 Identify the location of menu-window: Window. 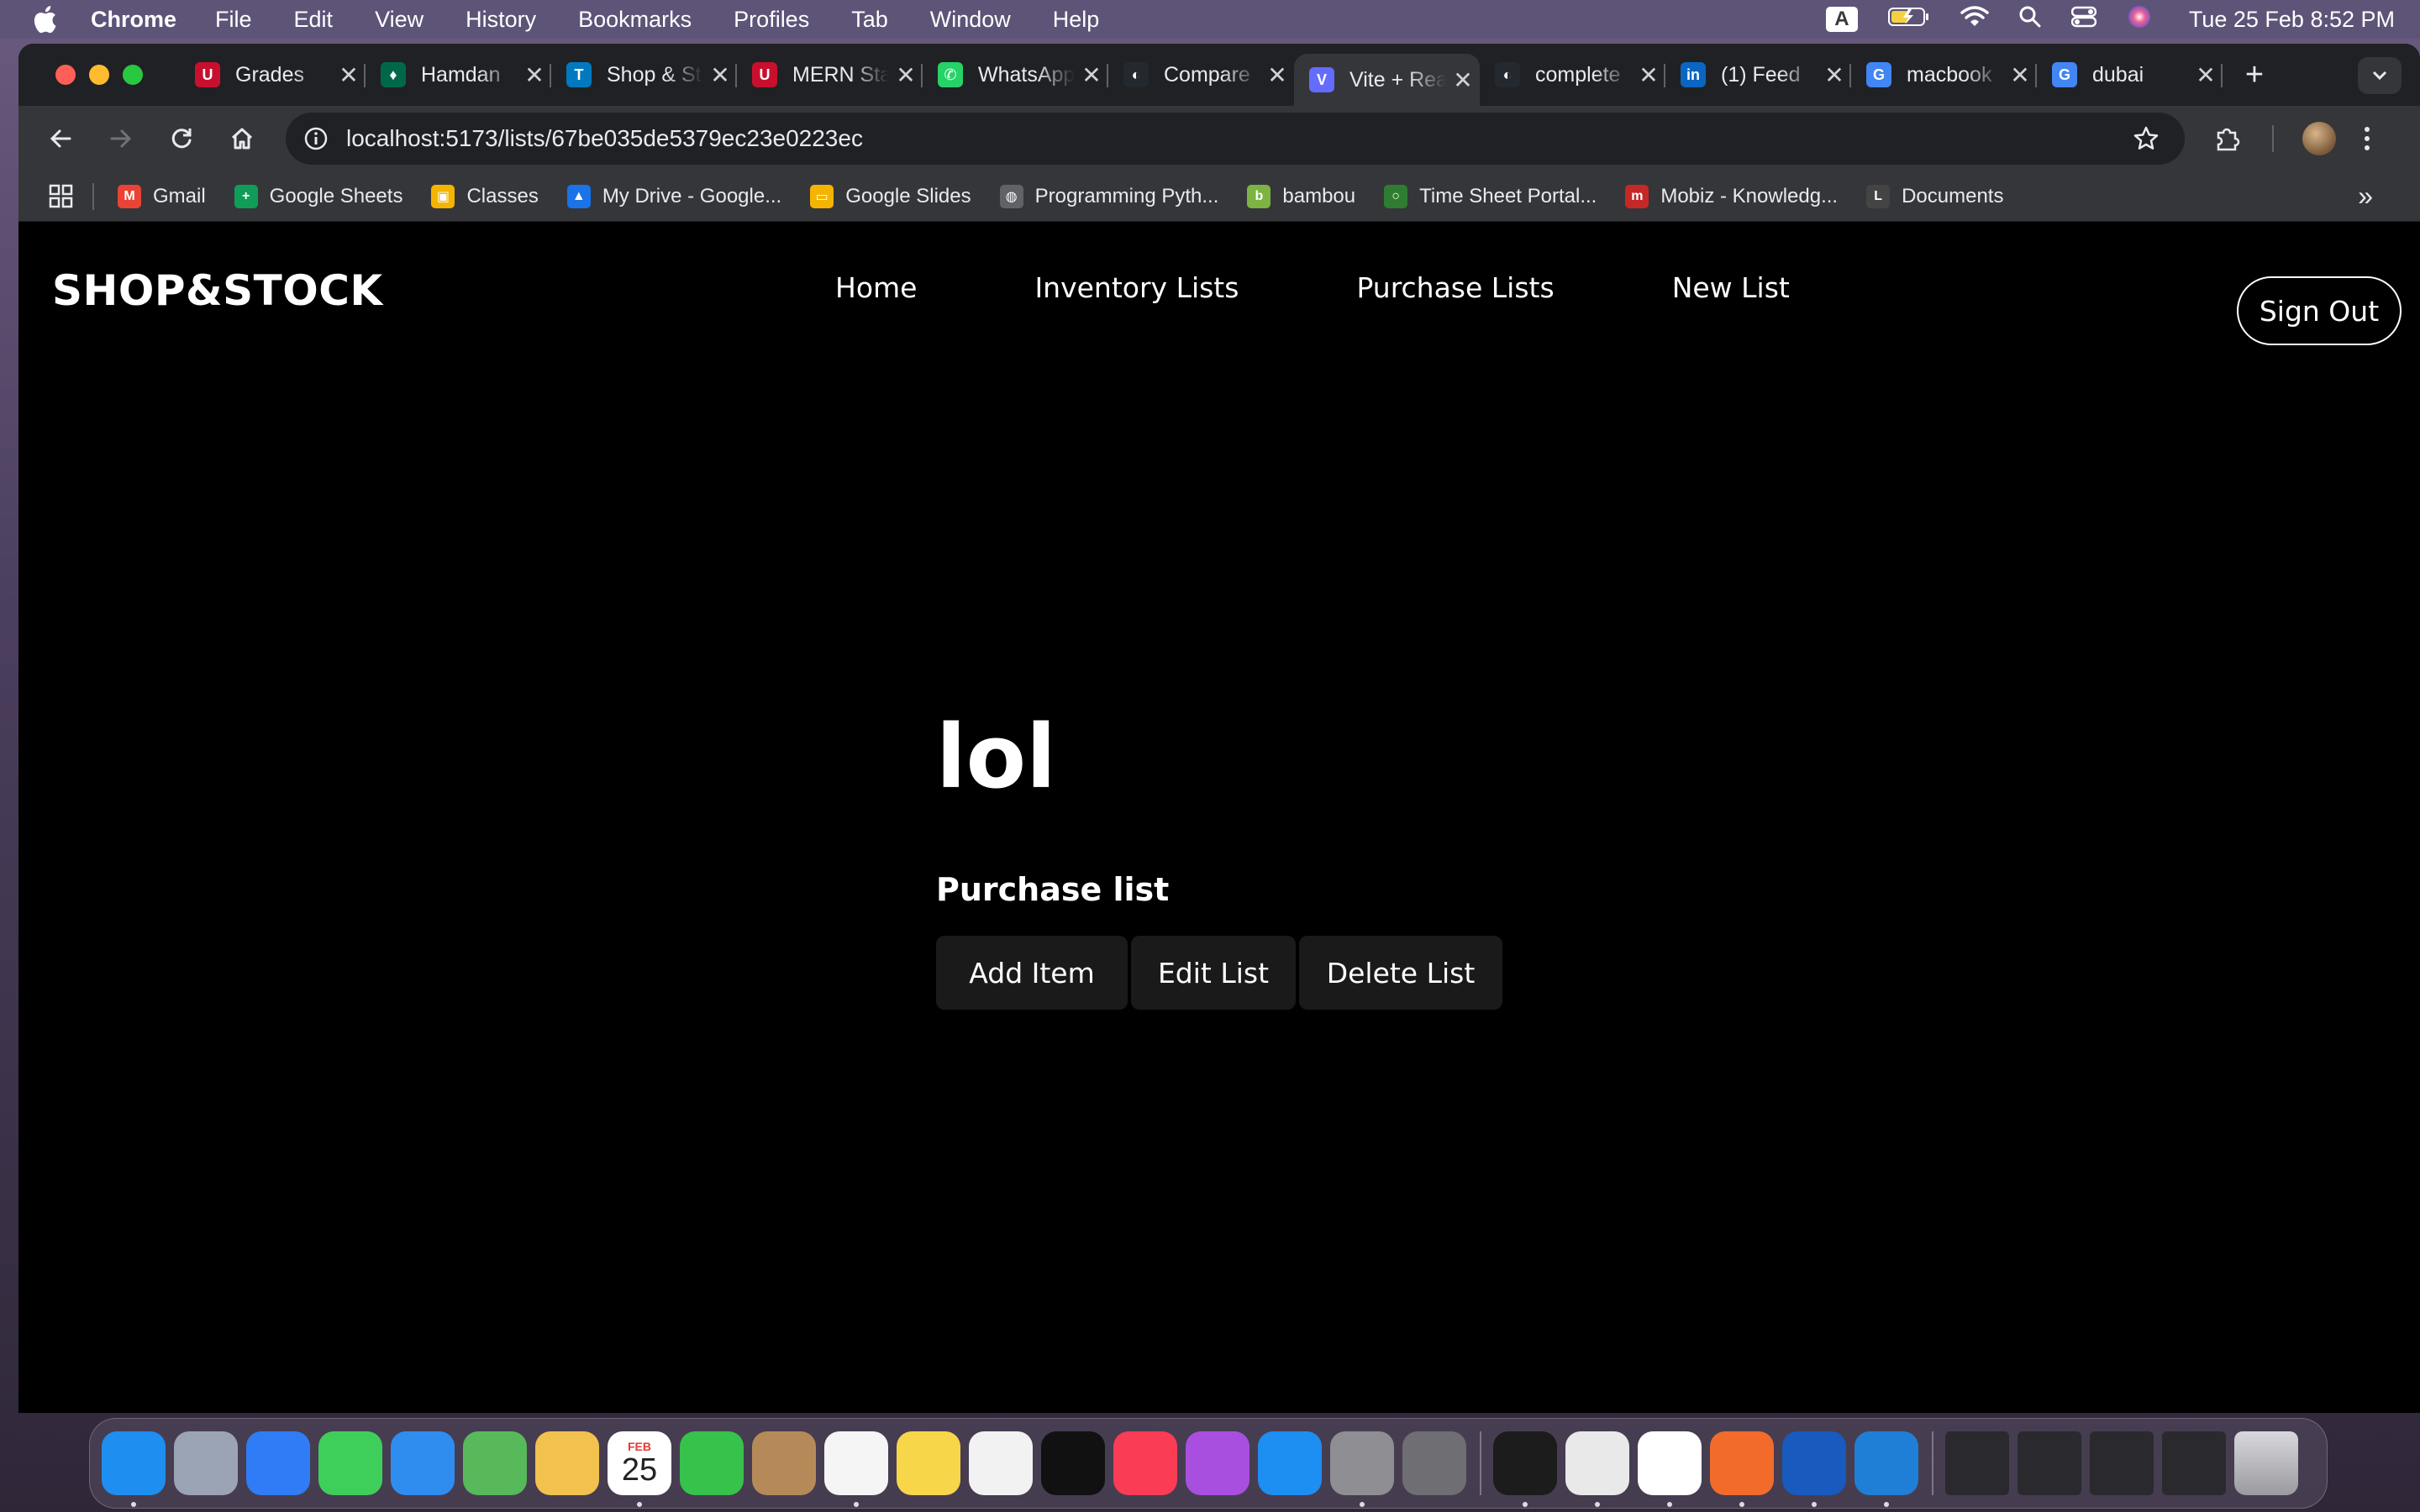
(970, 20).